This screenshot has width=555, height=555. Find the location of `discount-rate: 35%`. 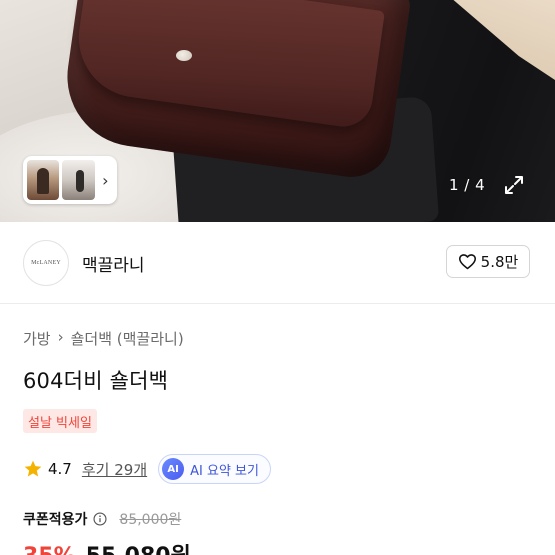

discount-rate: 35% is located at coordinates (49, 549).